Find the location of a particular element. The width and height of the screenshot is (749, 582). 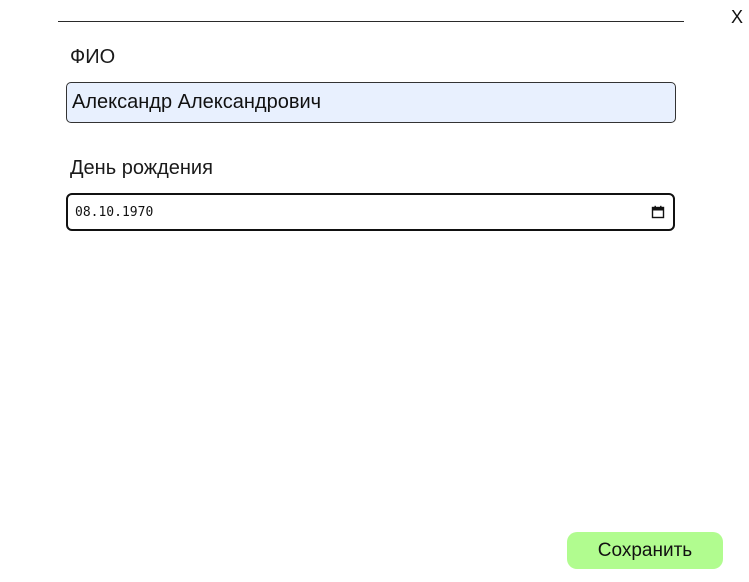

calendar-icon is located at coordinates (658, 212).